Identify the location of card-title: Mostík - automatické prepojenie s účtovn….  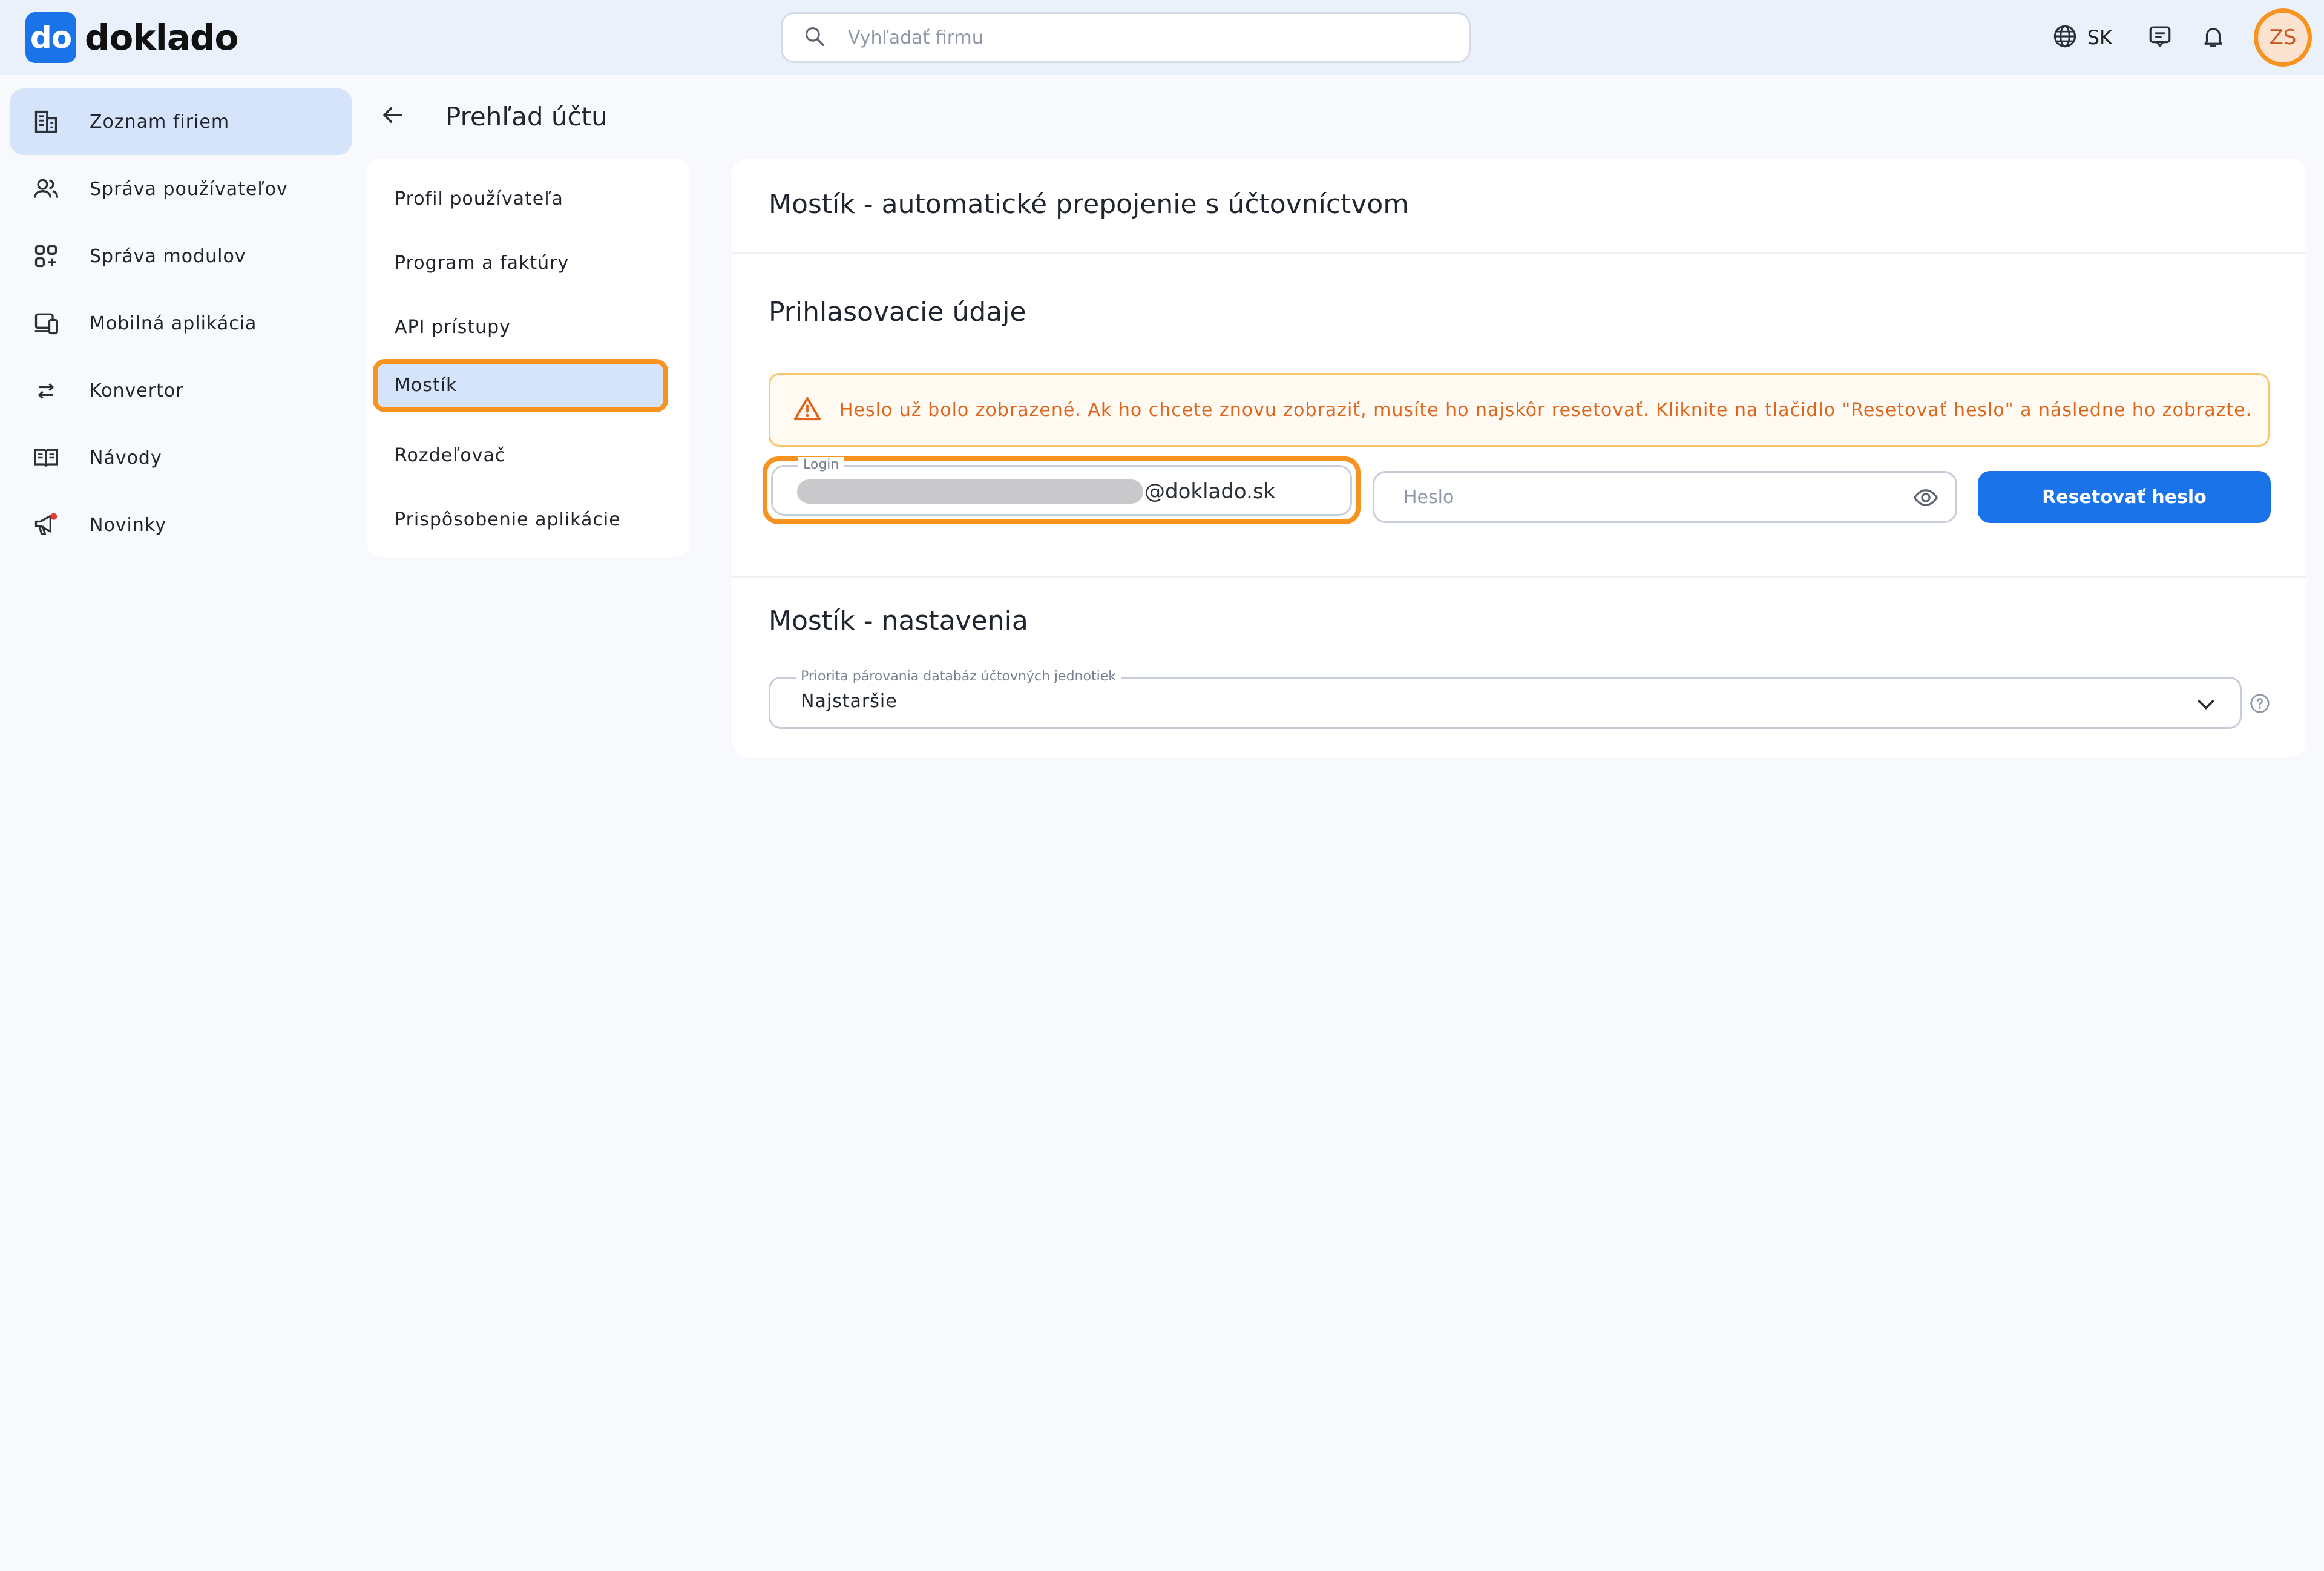
(1089, 205).